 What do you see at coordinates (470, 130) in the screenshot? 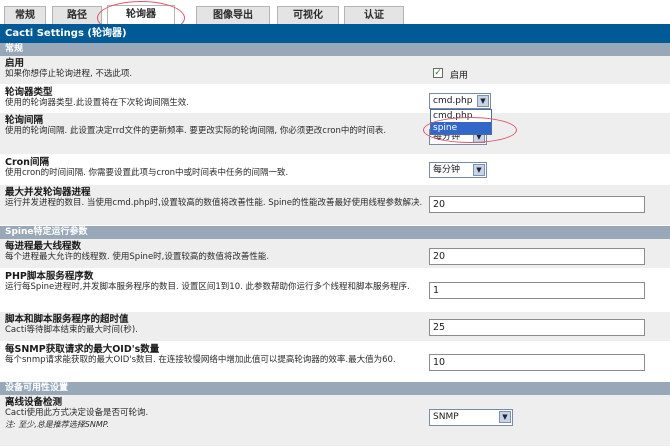
I see `dropdown-annotation-circle` at bounding box center [470, 130].